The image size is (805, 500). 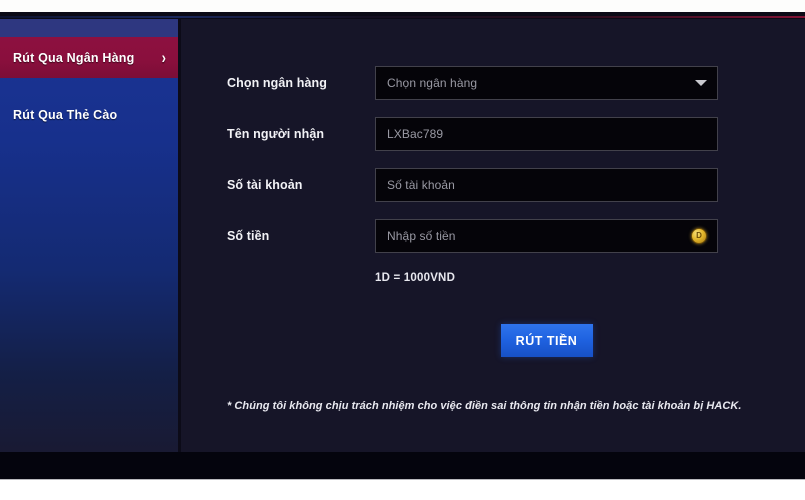 I want to click on field-label-recipient: Tên người nhận, so click(x=276, y=134).